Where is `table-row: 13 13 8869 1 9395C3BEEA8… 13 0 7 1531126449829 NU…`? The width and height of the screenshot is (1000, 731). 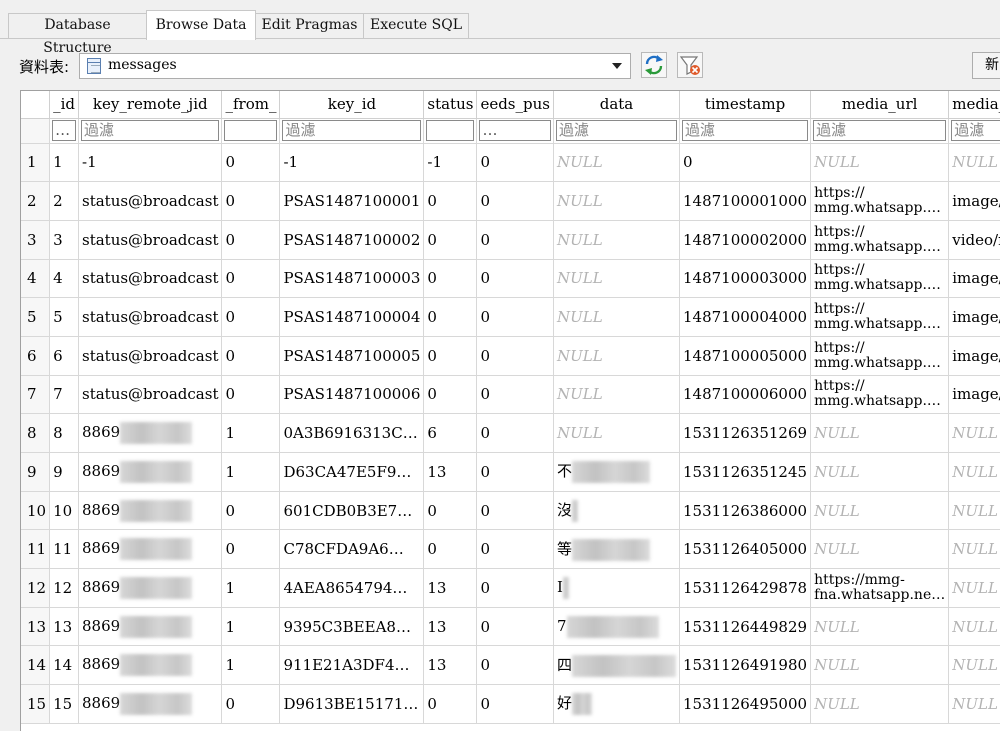
table-row: 13 13 8869 1 9395C3BEEA8… 13 0 7 1531126449829 NU… is located at coordinates (510, 627).